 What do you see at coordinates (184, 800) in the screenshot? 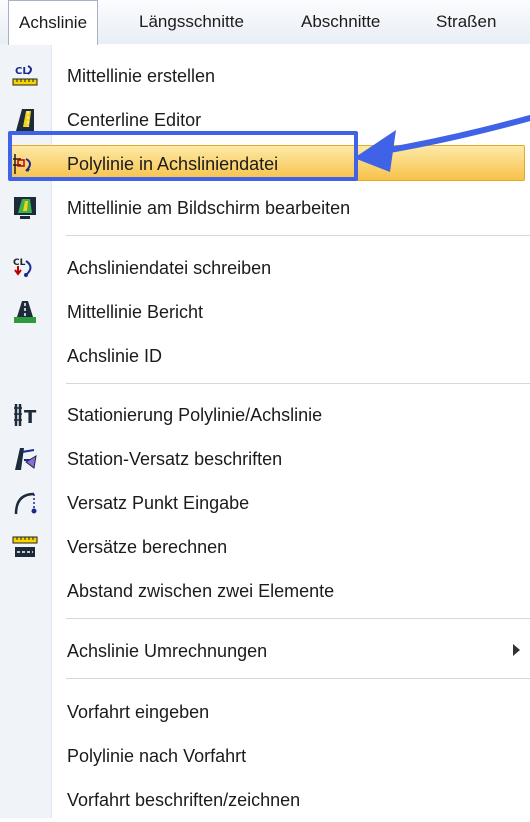
I see `menu-item-label: Vorfahrt beschriften/zeichnen` at bounding box center [184, 800].